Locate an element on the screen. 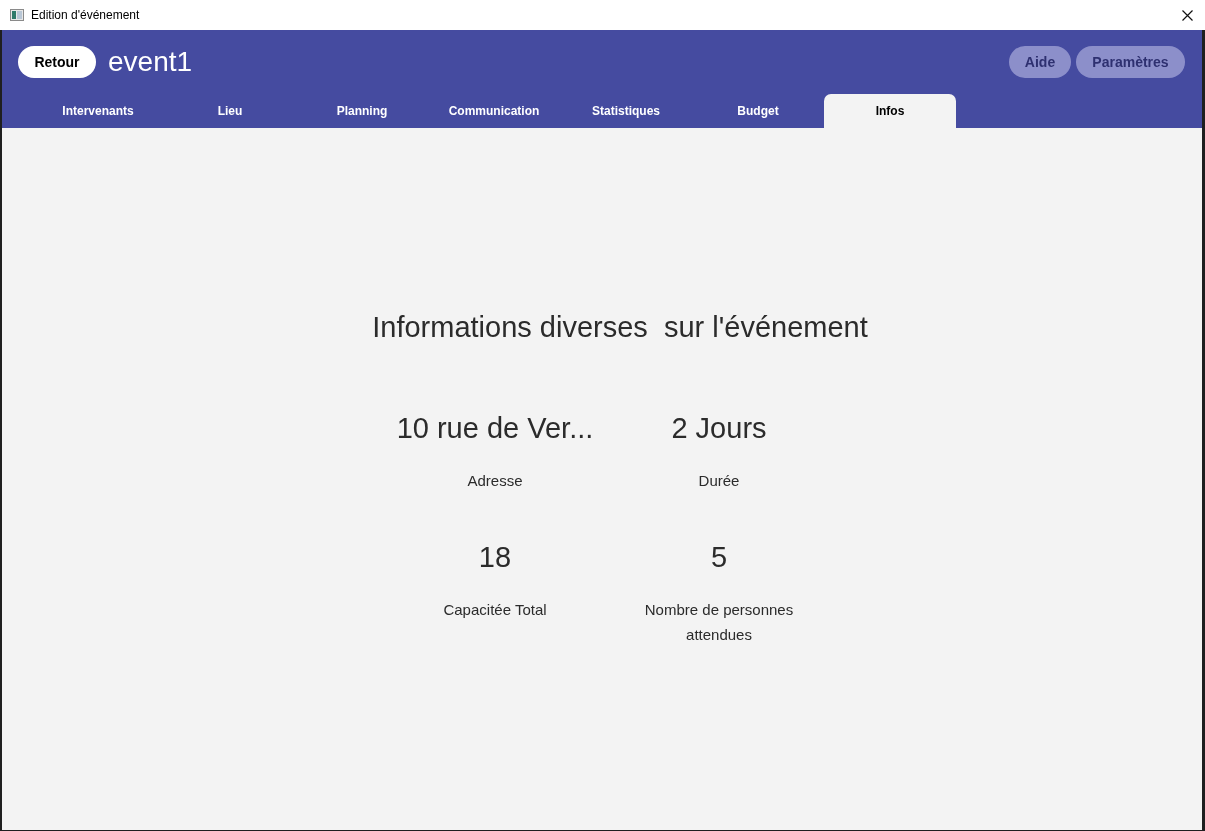 The width and height of the screenshot is (1205, 831). tab: Statistiques is located at coordinates (626, 111).